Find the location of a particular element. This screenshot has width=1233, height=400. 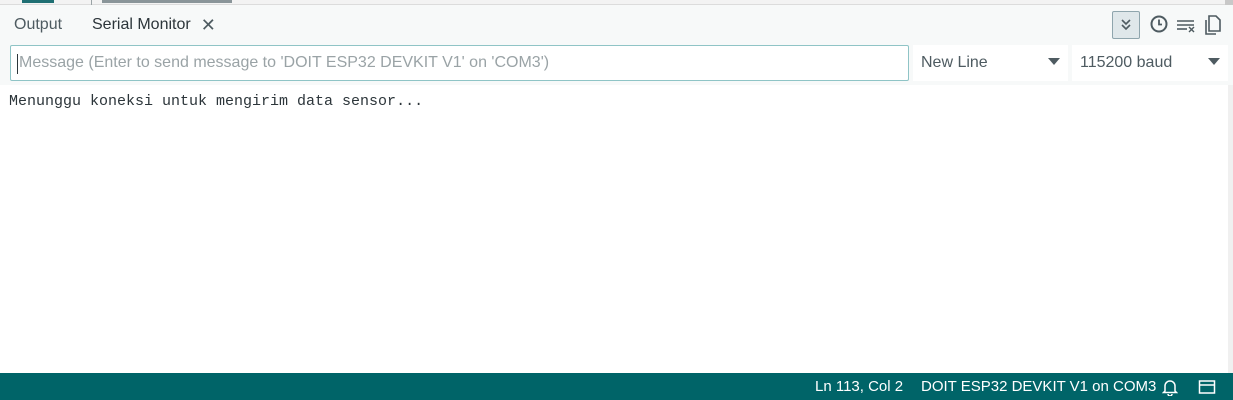

copy-output-button is located at coordinates (1213, 25).